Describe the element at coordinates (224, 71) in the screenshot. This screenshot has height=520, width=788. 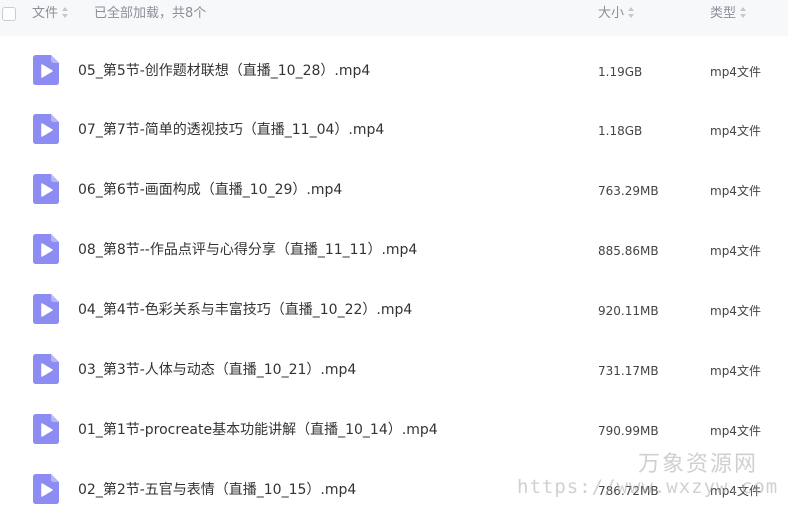
I see `file-name: 05_第5节-创作题材联想（直播_10_28）.mp4` at that location.